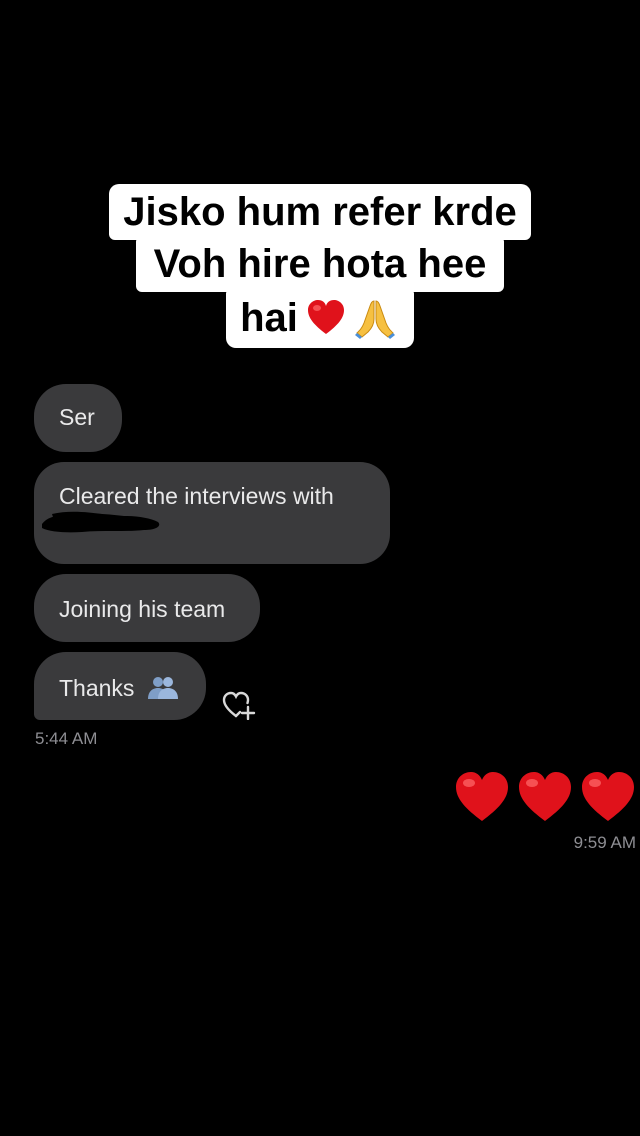 Image resolution: width=640 pixels, height=1136 pixels. I want to click on caption-line-1: Jisko hum refer krde, so click(320, 212).